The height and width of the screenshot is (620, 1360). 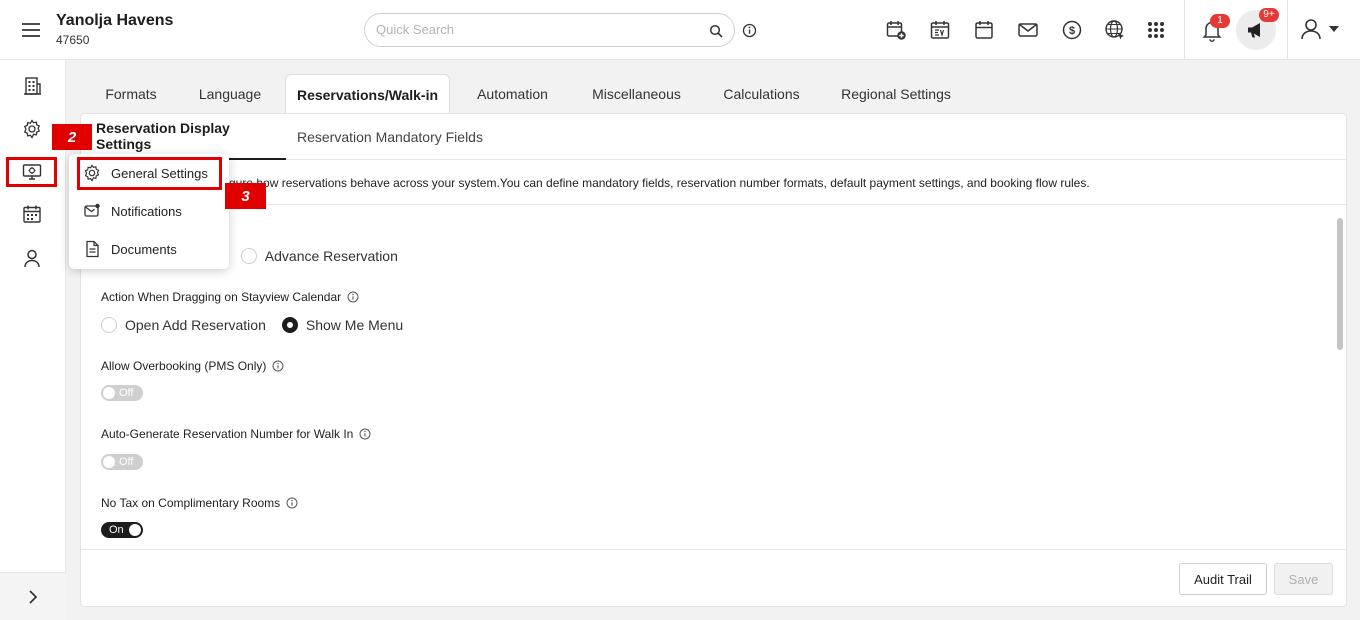 I want to click on document-icon, so click(x=92, y=249).